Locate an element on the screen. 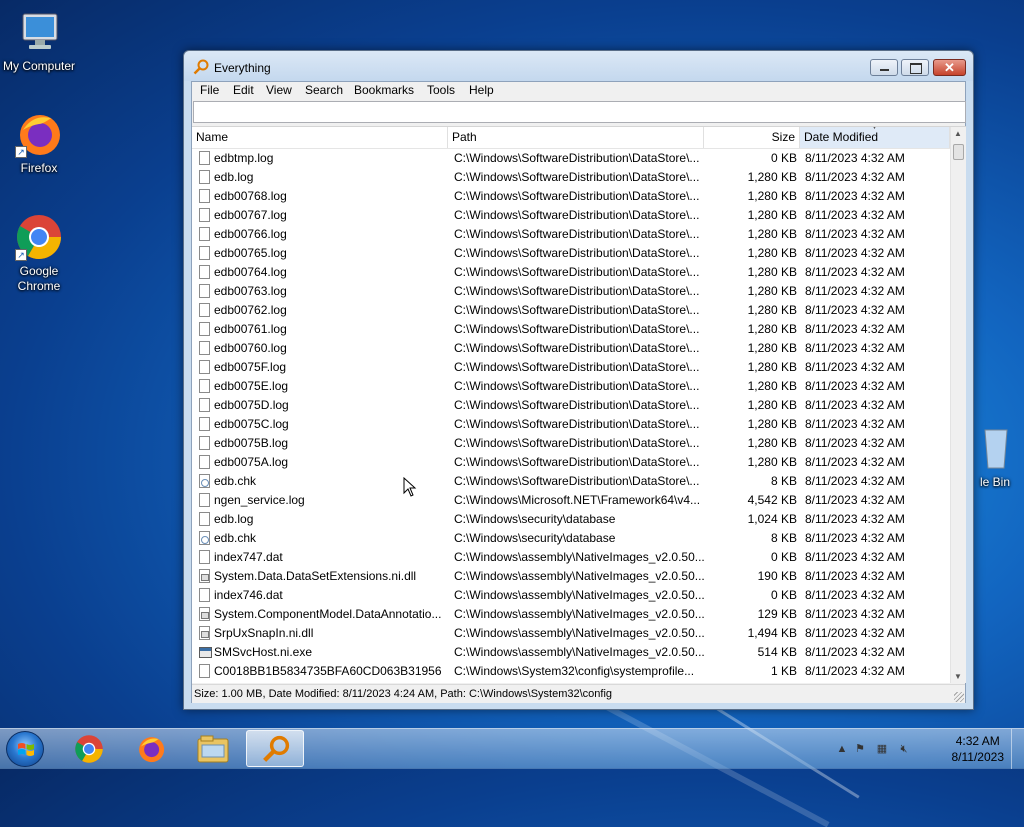  taskbar-firefox-button is located at coordinates (151, 748).